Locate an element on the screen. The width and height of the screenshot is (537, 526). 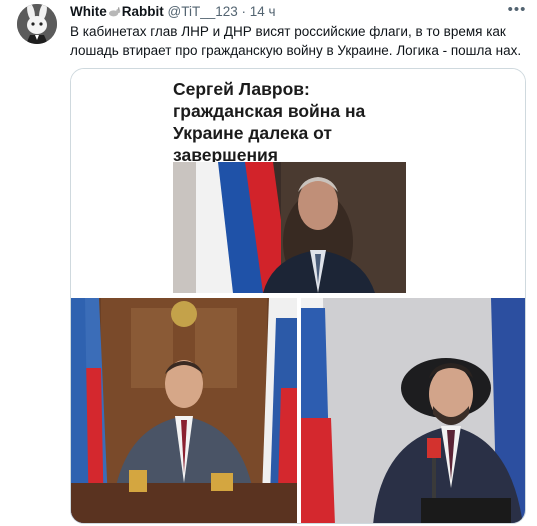
rabbit-avatar-icon is located at coordinates (37, 24).